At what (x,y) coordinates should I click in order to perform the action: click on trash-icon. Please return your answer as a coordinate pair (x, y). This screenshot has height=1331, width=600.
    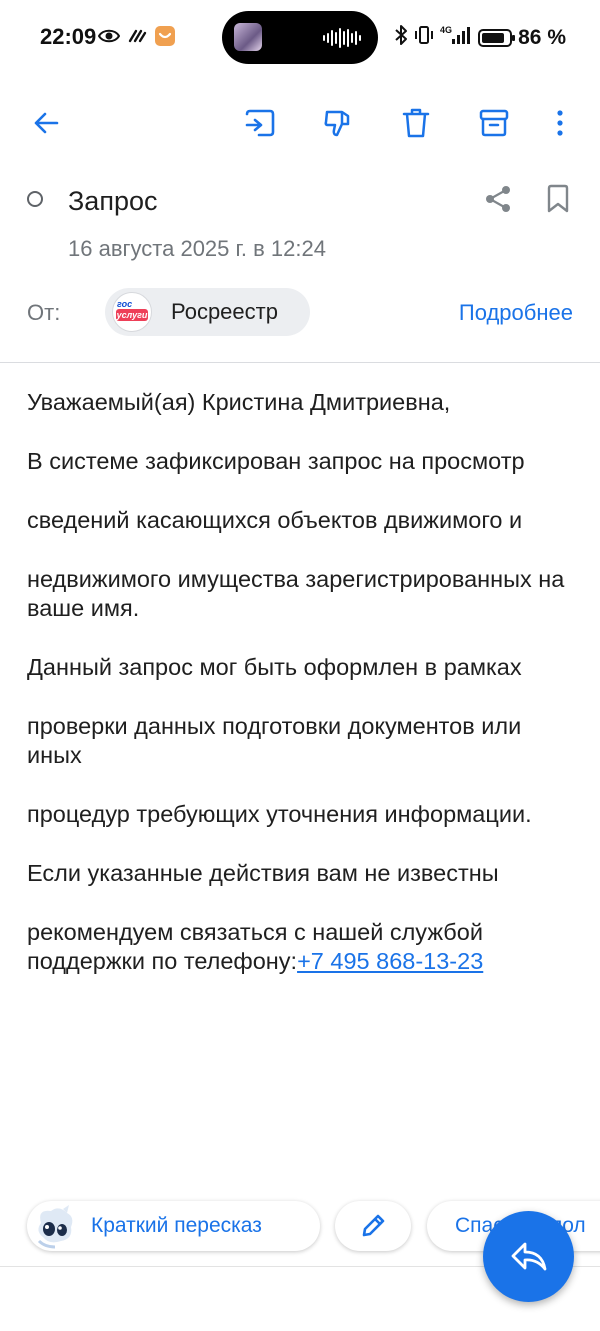
    Looking at the image, I should click on (416, 123).